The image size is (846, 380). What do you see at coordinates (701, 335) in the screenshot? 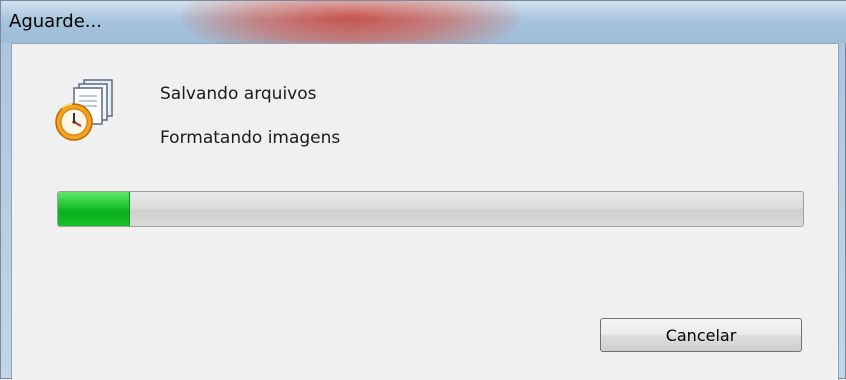
I see `cancel-button: Cancelar` at bounding box center [701, 335].